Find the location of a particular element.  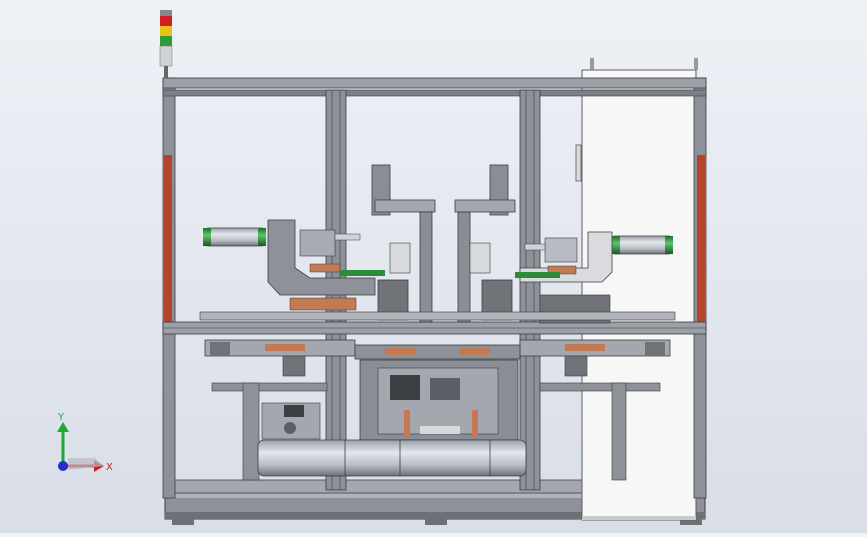

upper-table is located at coordinates (437, 316).